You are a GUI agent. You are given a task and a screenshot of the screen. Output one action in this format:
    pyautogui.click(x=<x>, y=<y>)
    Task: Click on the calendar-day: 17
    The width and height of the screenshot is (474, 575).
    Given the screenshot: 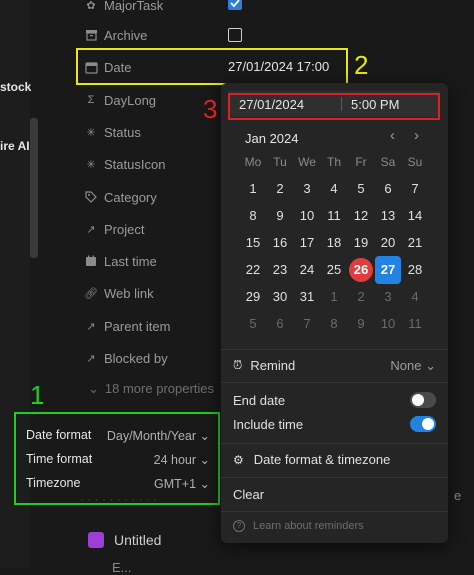 What is the action you would take?
    pyautogui.click(x=307, y=243)
    